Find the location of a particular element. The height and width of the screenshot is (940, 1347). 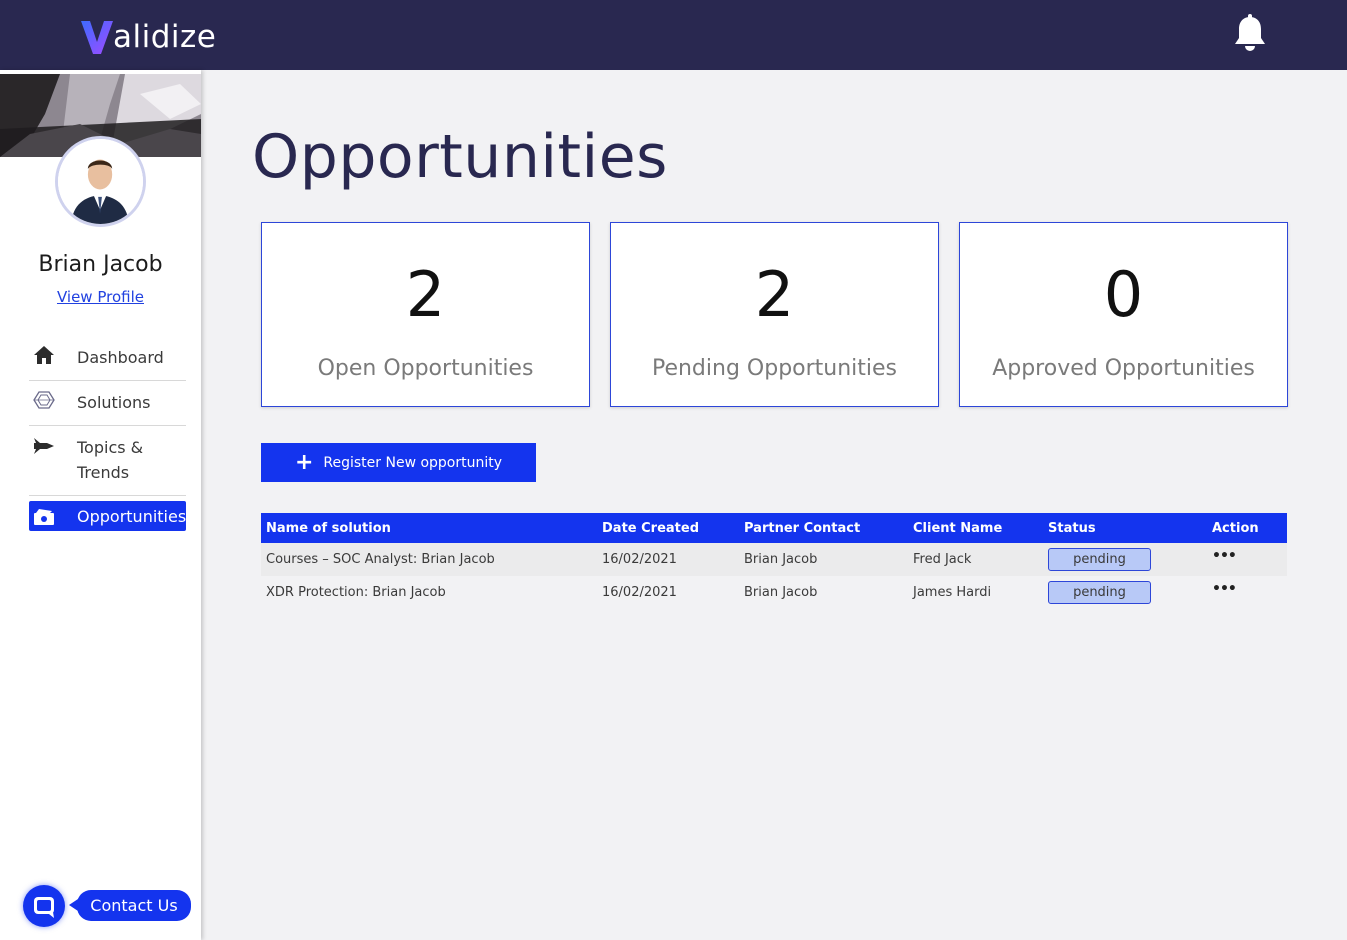

sidebar-item-label: Solutions is located at coordinates (114, 402).